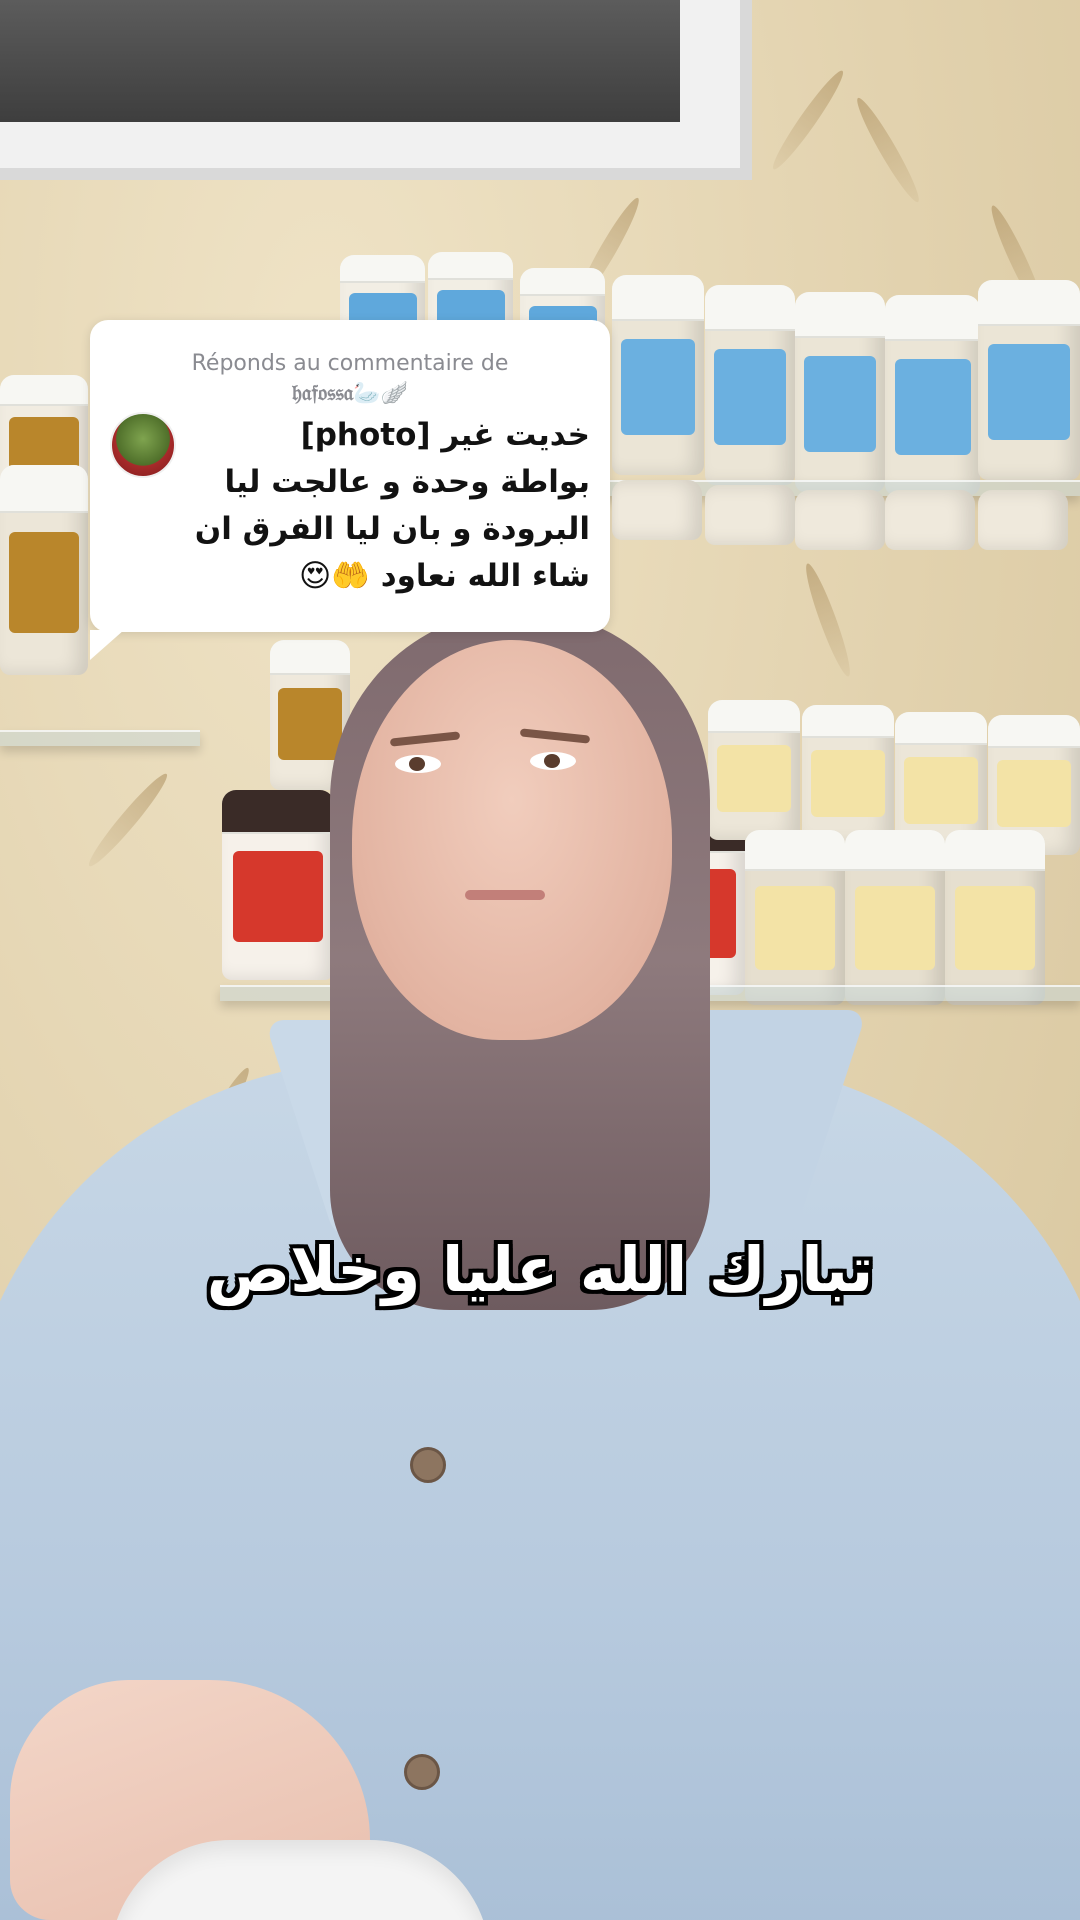 Image resolution: width=1080 pixels, height=1920 pixels. What do you see at coordinates (350, 363) in the screenshot?
I see `reply-header: Réponds au commentaire de` at bounding box center [350, 363].